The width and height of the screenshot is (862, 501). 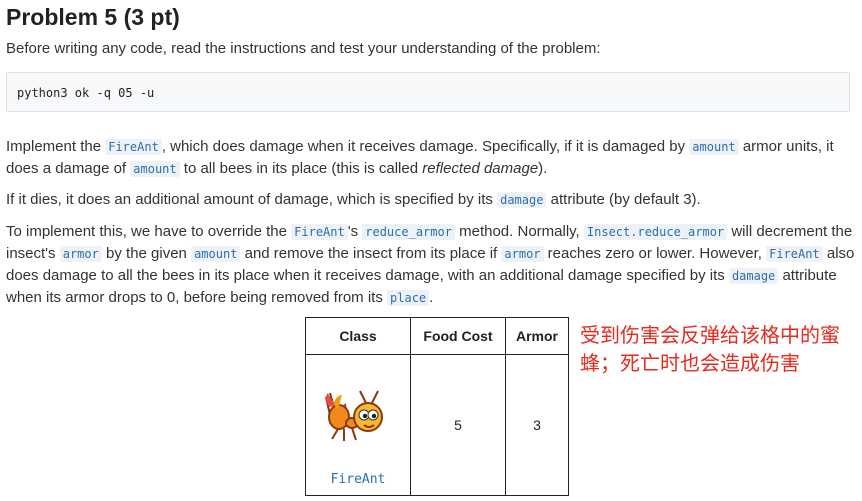 What do you see at coordinates (428, 92) in the screenshot?
I see `command-code-block: python3 ok -q 05 -u` at bounding box center [428, 92].